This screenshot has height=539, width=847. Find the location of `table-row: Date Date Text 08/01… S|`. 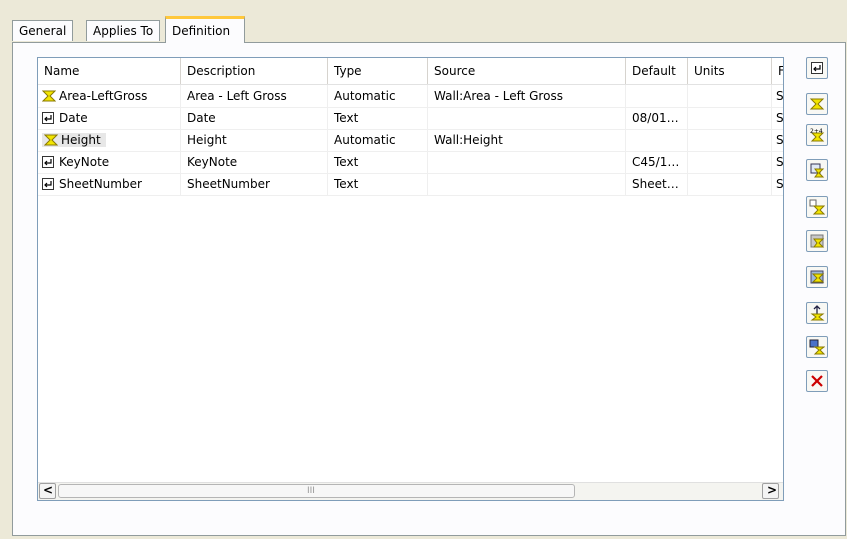

table-row: Date Date Text 08/01… S| is located at coordinates (410, 118).